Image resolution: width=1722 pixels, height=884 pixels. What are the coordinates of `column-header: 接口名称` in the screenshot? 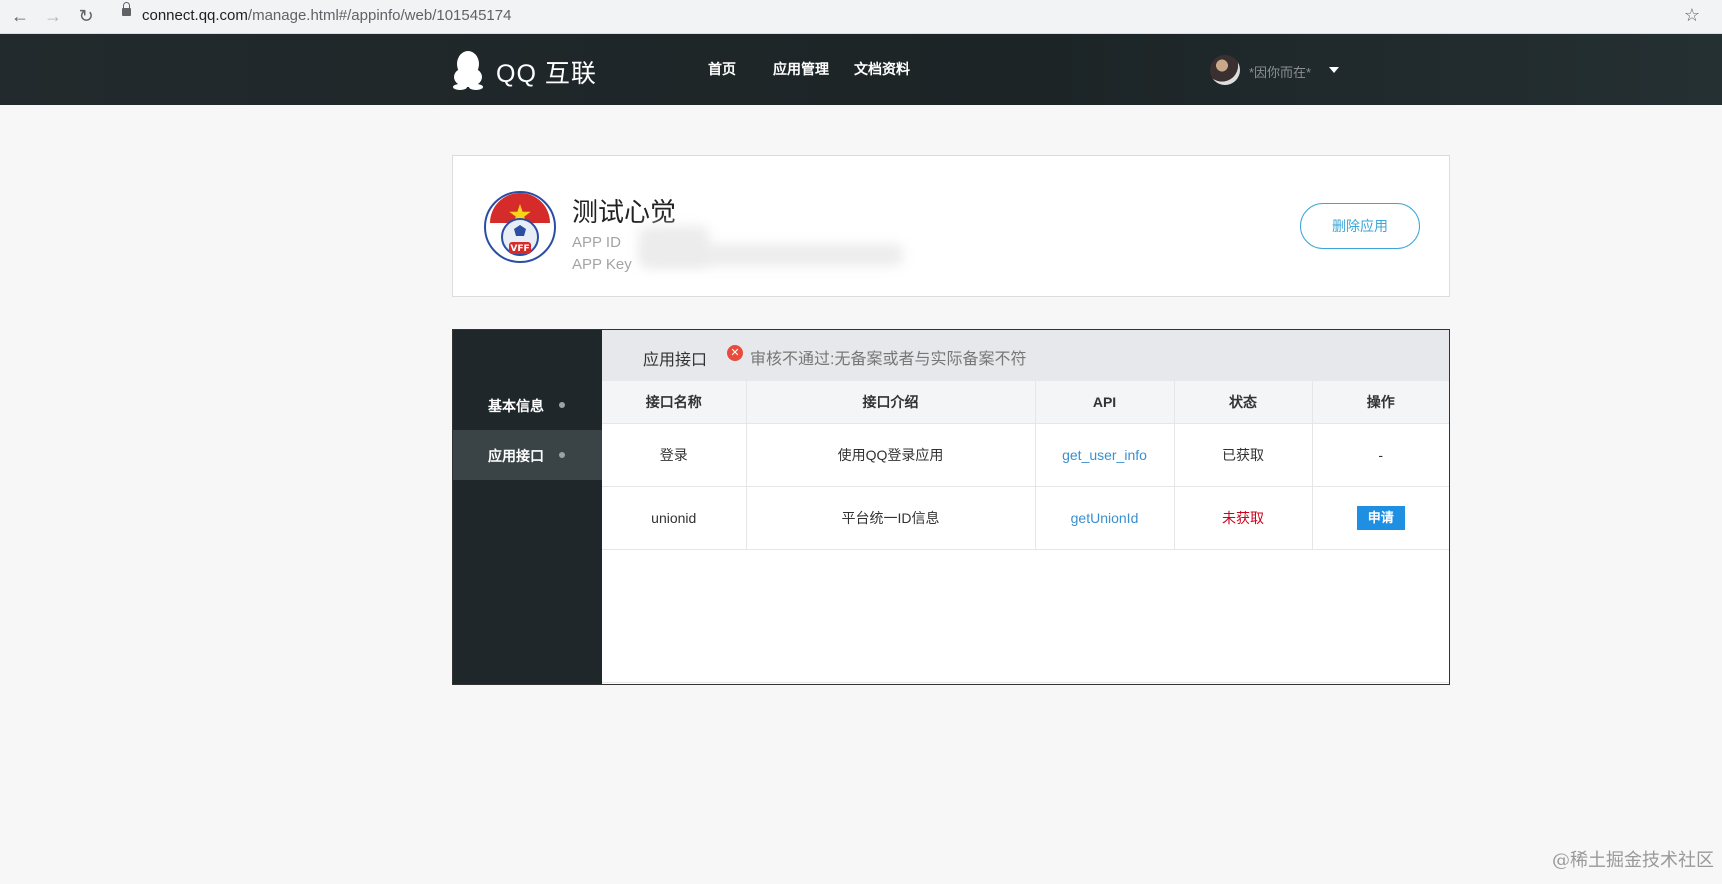 It's located at (674, 402).